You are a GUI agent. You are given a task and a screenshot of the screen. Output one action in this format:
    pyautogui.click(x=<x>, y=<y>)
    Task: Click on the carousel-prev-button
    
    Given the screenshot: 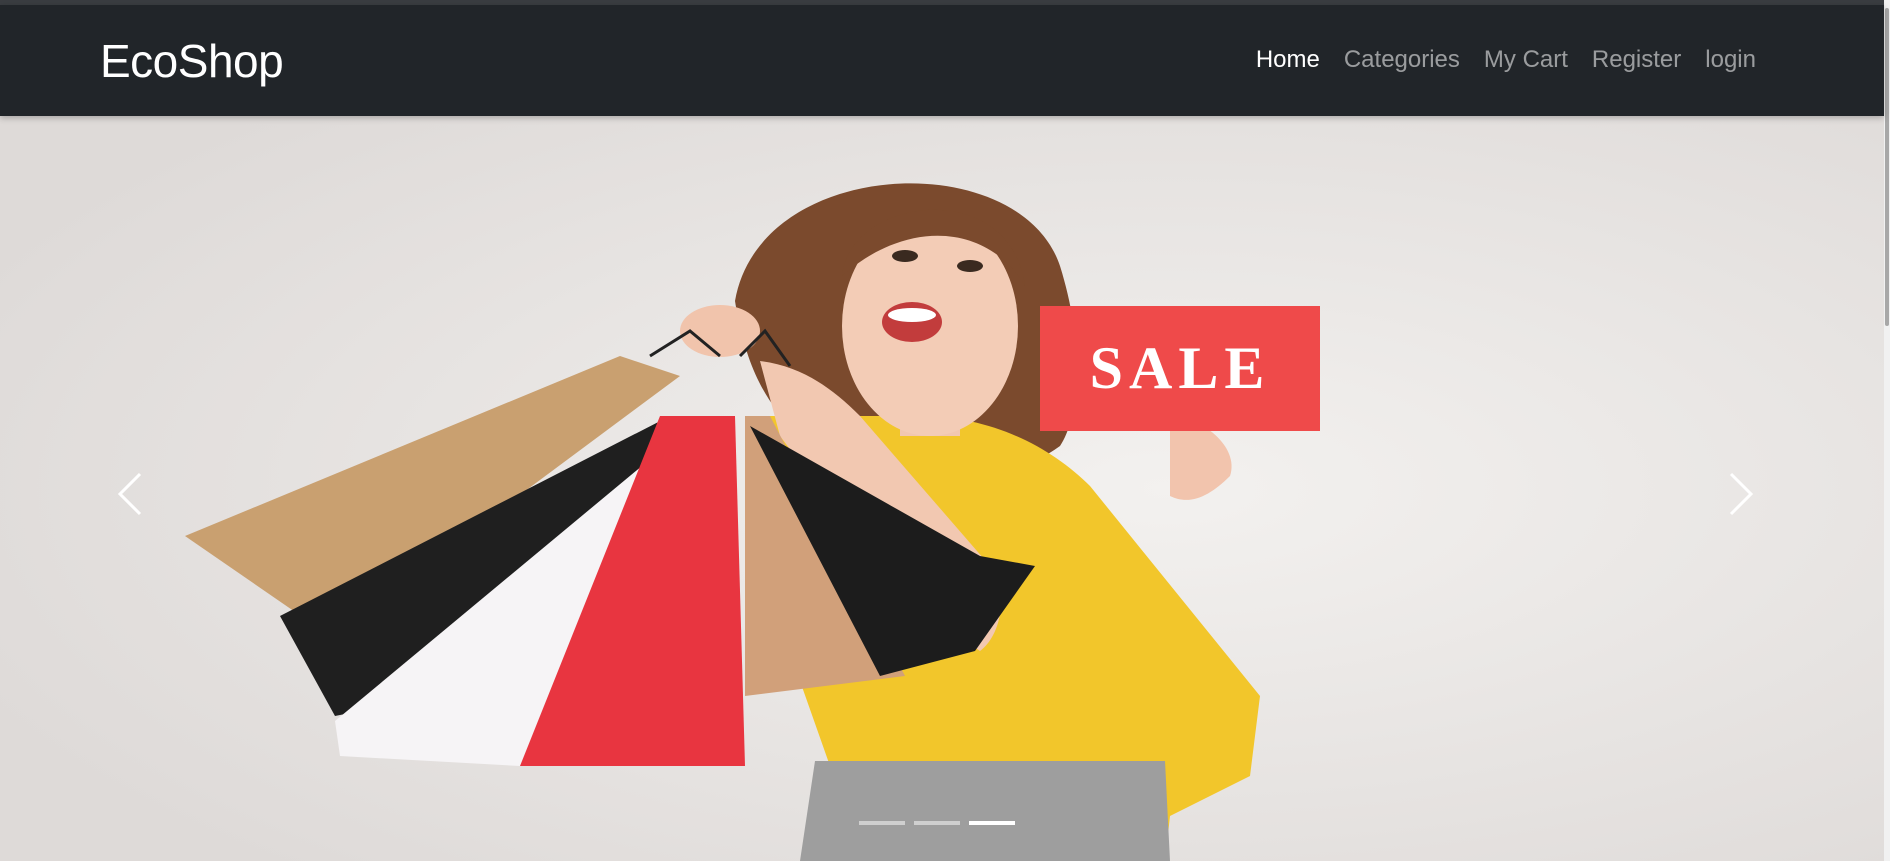 What is the action you would take?
    pyautogui.click(x=130, y=494)
    